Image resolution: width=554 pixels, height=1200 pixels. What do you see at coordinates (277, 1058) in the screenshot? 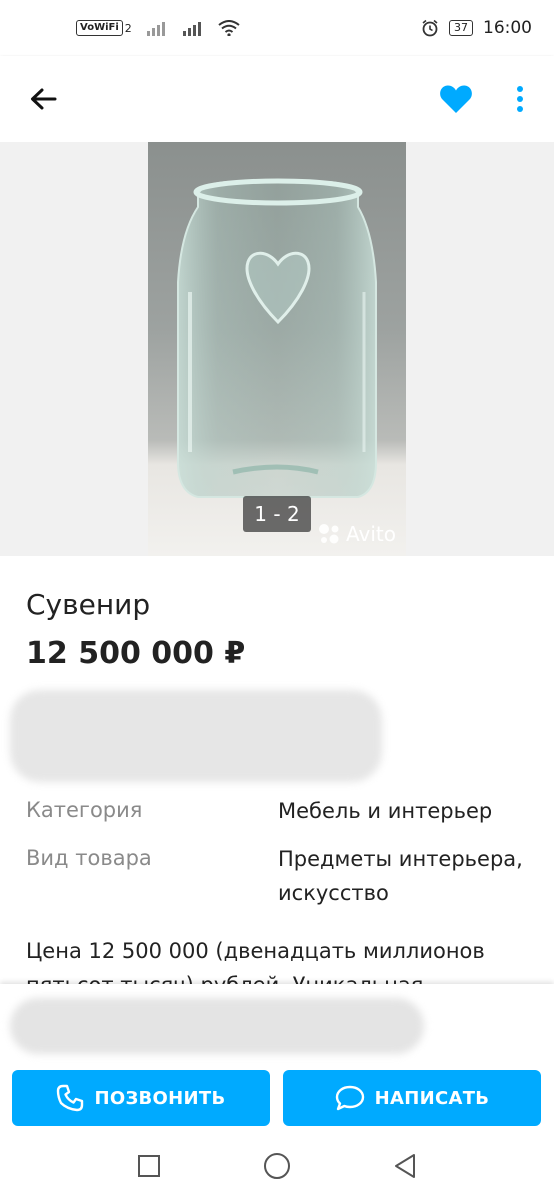
I see `bottom-action-panel: ПОЗВОНИТЬ НАПИСАТЬ` at bounding box center [277, 1058].